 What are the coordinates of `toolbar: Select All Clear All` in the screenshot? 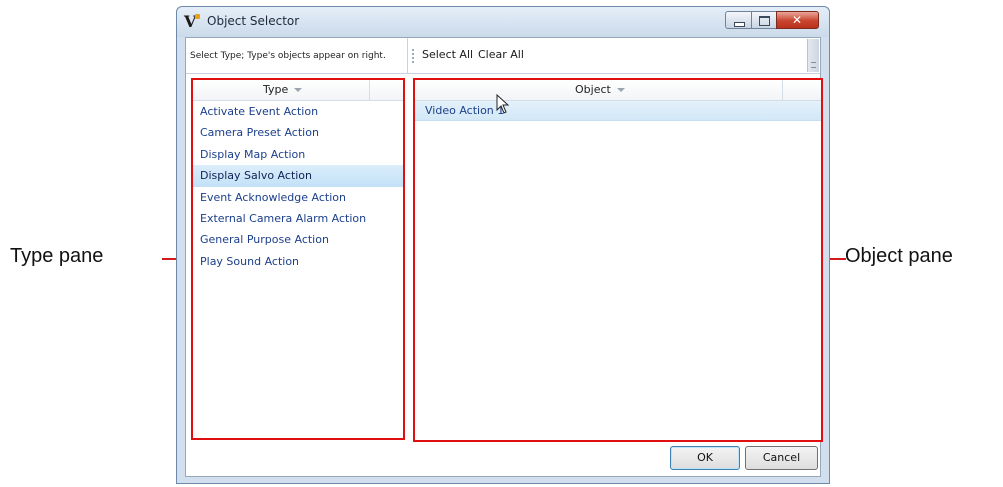 It's located at (614, 56).